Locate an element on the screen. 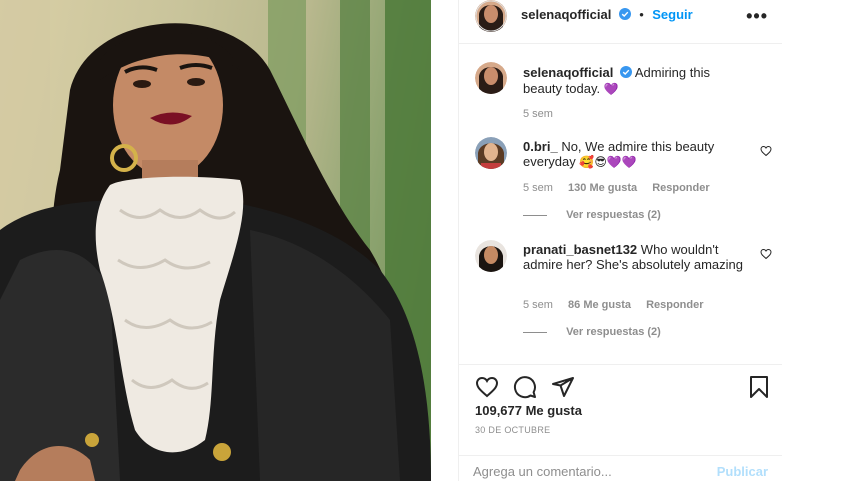  comment-likes-count: 86 Me gusta is located at coordinates (599, 305).